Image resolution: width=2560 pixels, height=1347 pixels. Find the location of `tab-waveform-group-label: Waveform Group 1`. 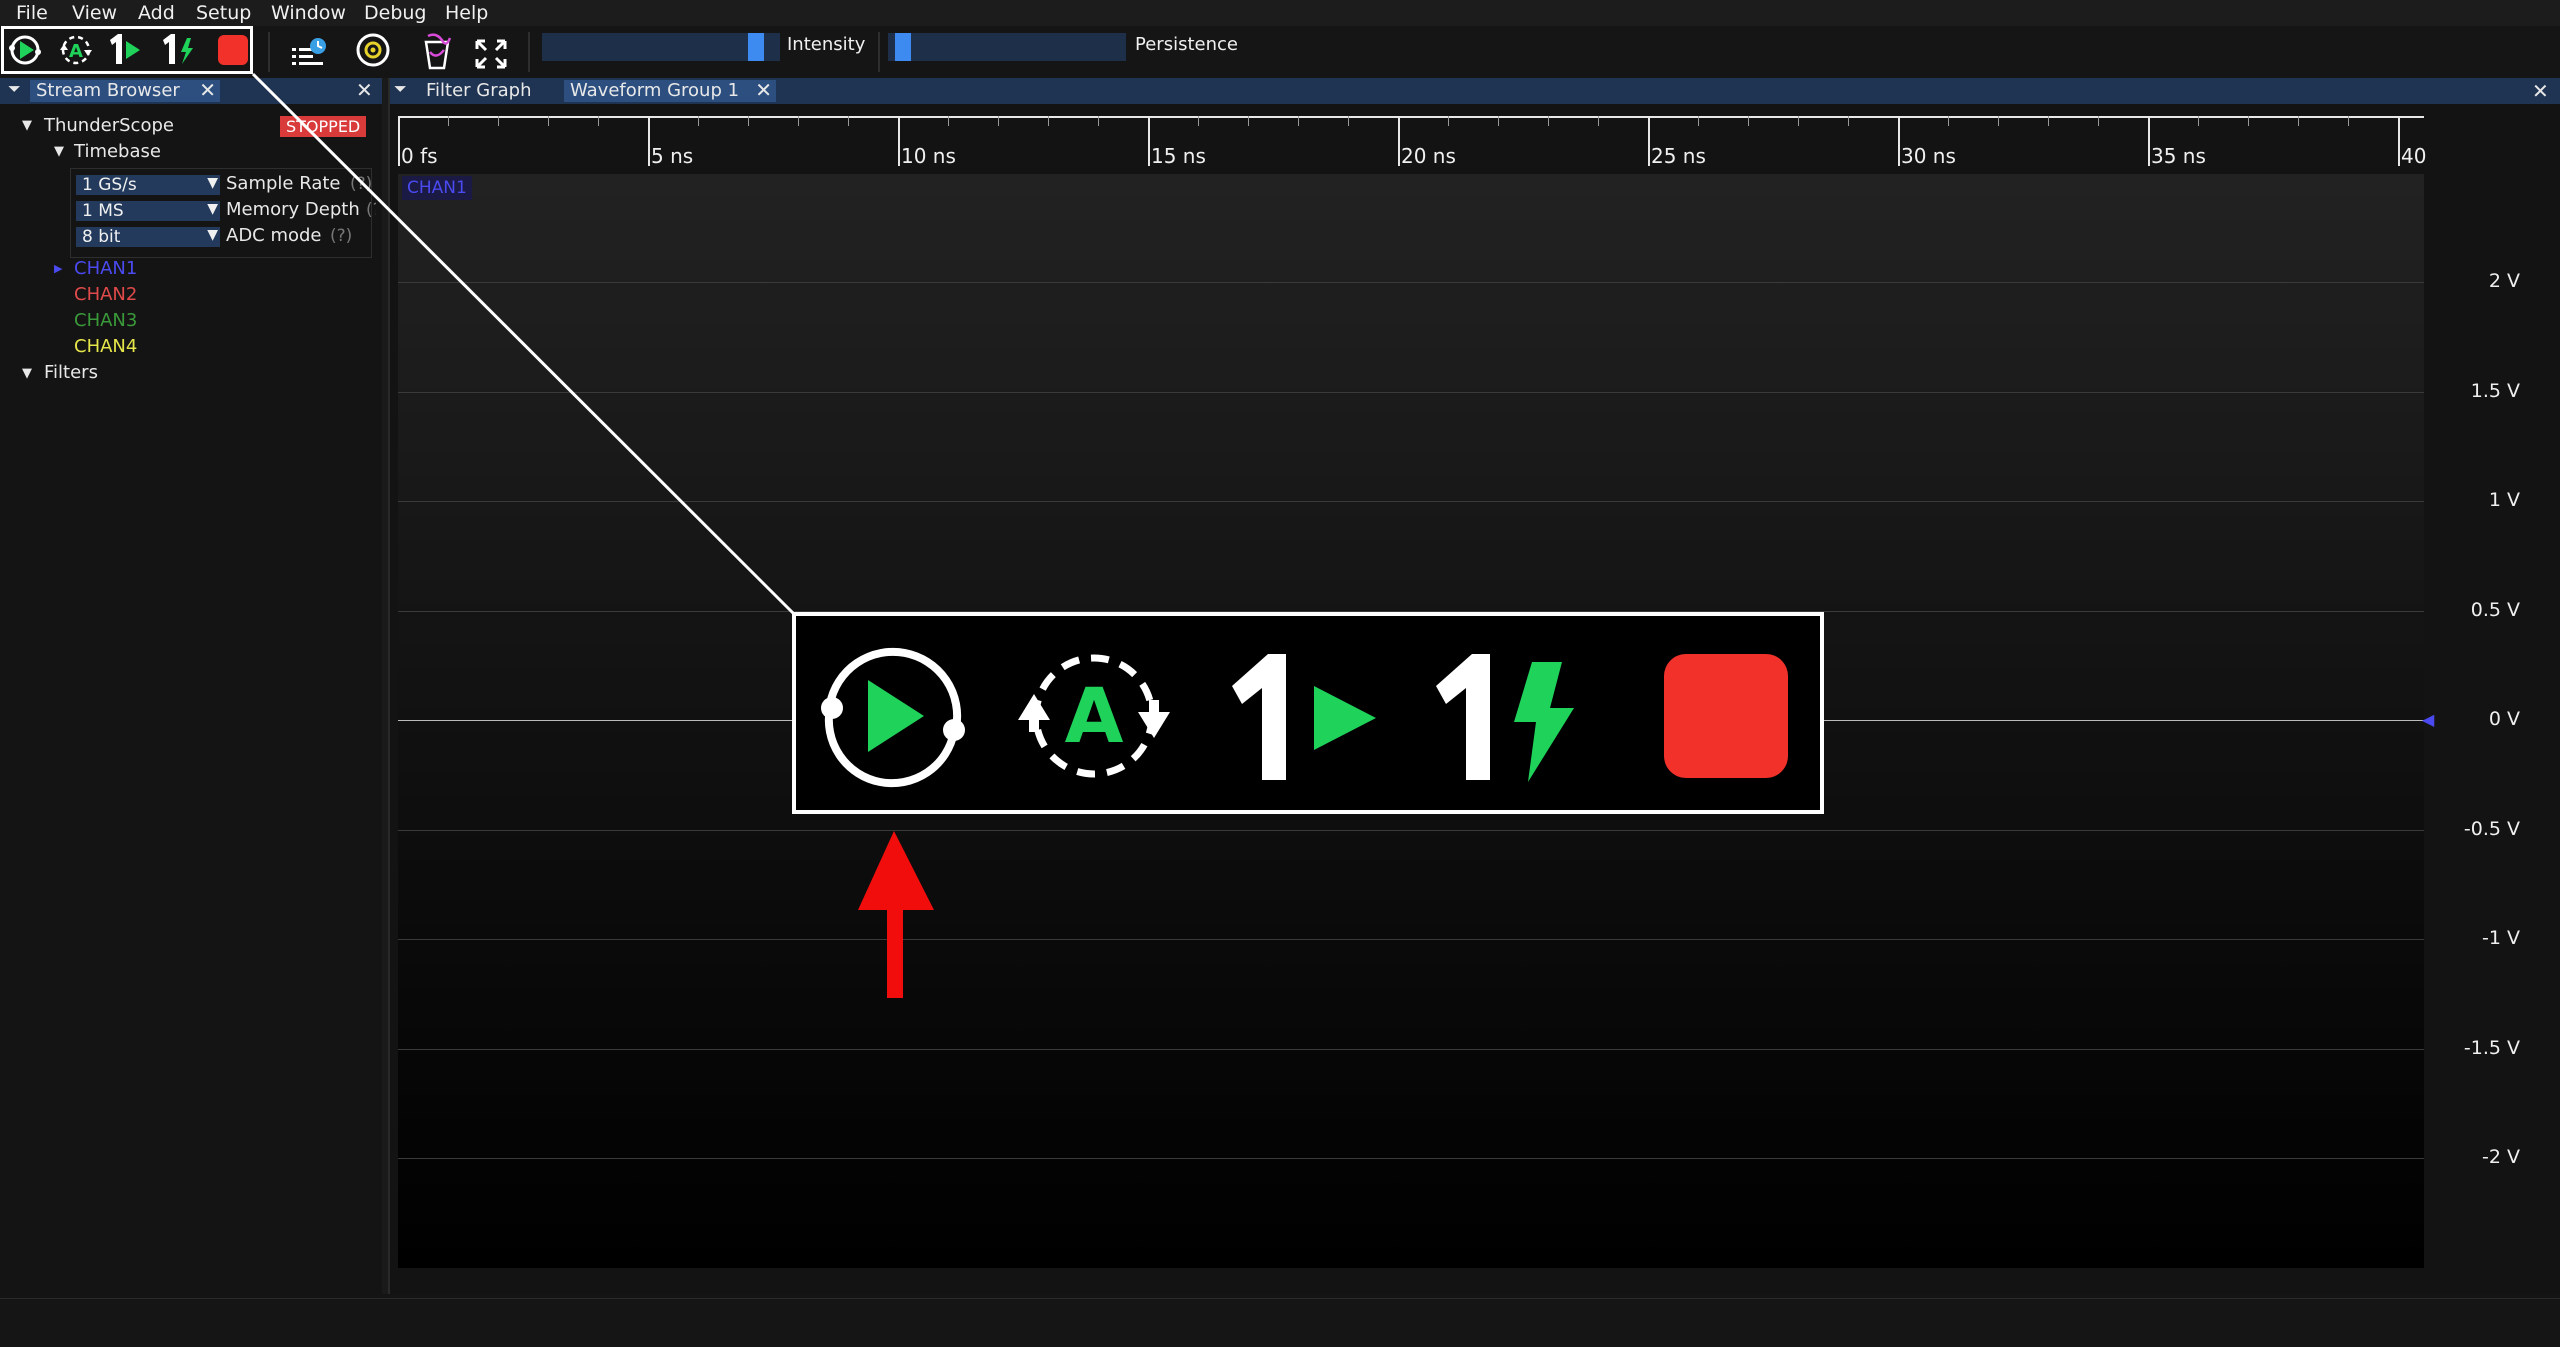

tab-waveform-group-label: Waveform Group 1 is located at coordinates (655, 90).